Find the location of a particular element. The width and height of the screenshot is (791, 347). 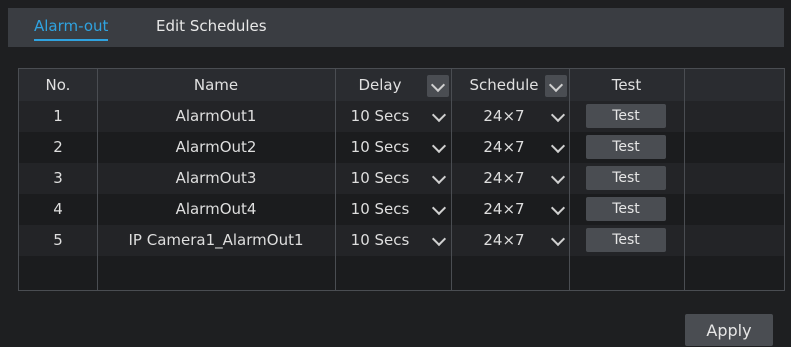

row-name: AlarmOut1 is located at coordinates (216, 116).